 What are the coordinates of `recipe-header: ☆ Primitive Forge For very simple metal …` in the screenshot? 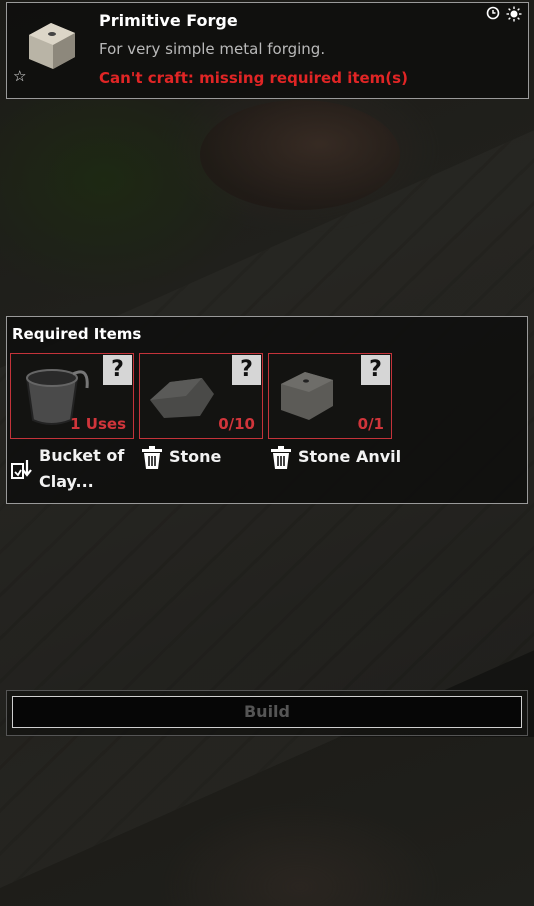 It's located at (267, 50).